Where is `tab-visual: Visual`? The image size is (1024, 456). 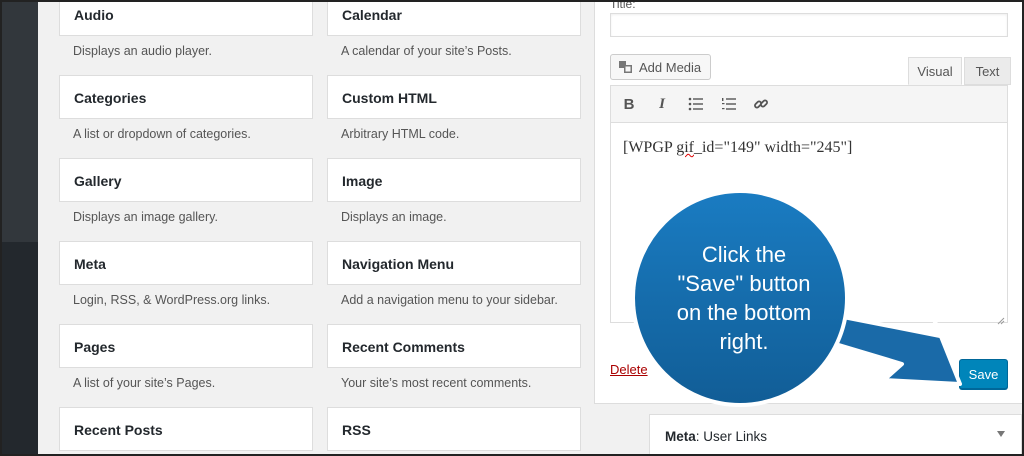
tab-visual: Visual is located at coordinates (935, 71).